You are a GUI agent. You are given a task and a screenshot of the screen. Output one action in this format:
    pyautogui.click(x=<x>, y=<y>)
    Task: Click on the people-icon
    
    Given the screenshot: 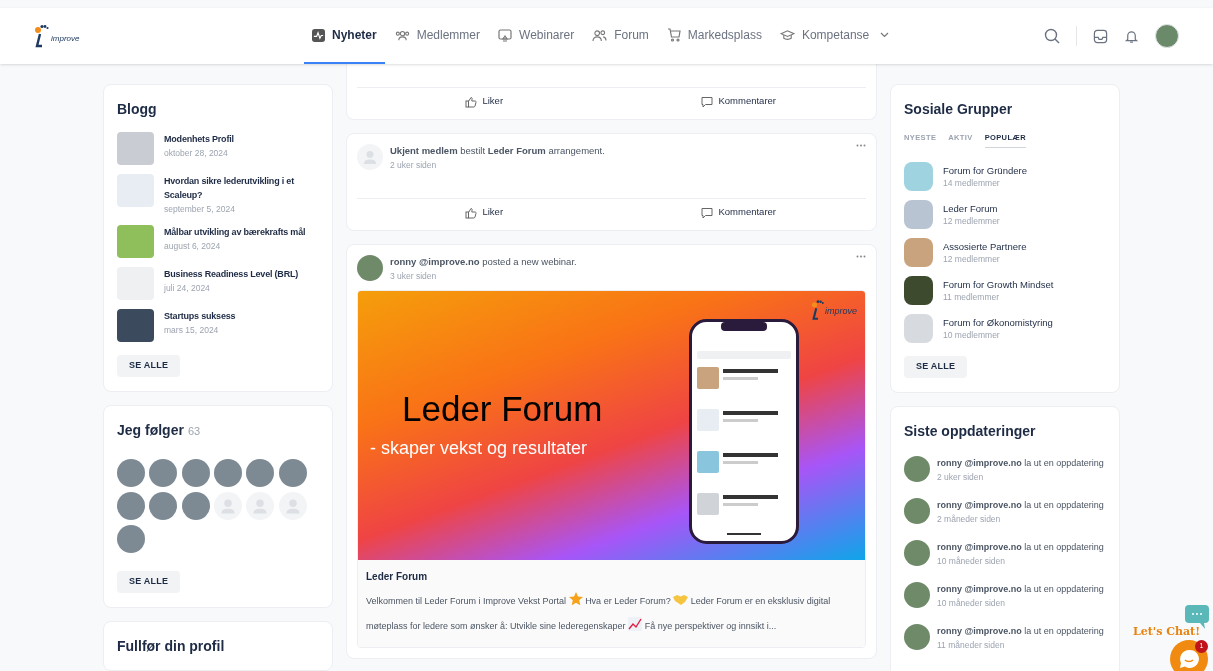 What is the action you would take?
    pyautogui.click(x=402, y=35)
    